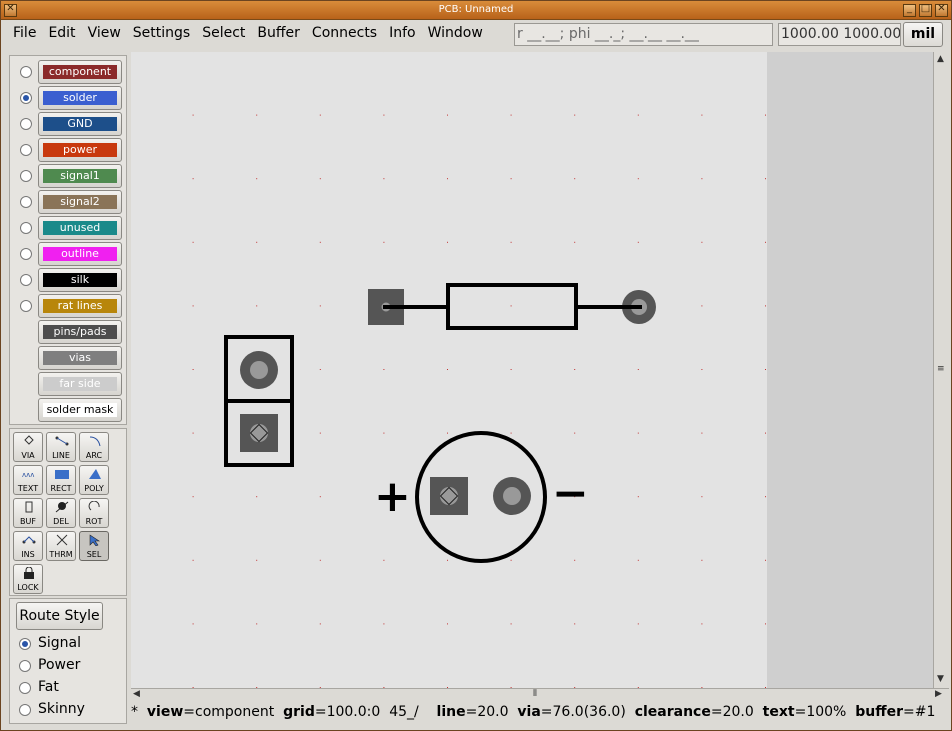 Image resolution: width=952 pixels, height=731 pixels. Describe the element at coordinates (80, 280) in the screenshot. I see `layer-visibility-button: silk` at that location.